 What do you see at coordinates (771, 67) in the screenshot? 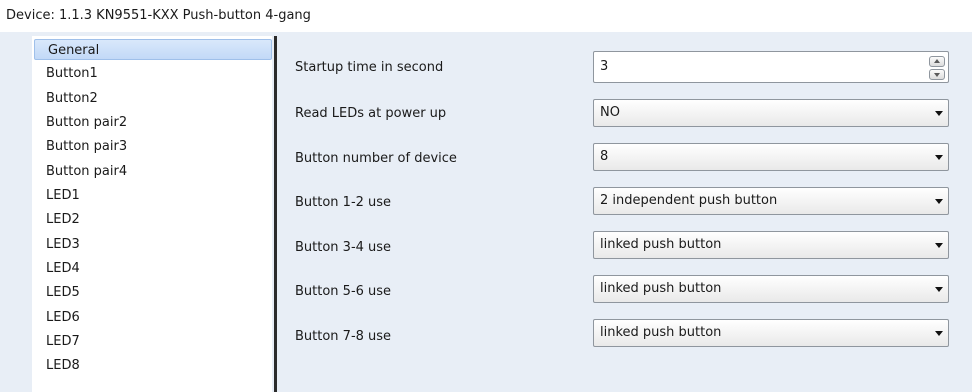
I see `startup-time-spinbox: 3` at bounding box center [771, 67].